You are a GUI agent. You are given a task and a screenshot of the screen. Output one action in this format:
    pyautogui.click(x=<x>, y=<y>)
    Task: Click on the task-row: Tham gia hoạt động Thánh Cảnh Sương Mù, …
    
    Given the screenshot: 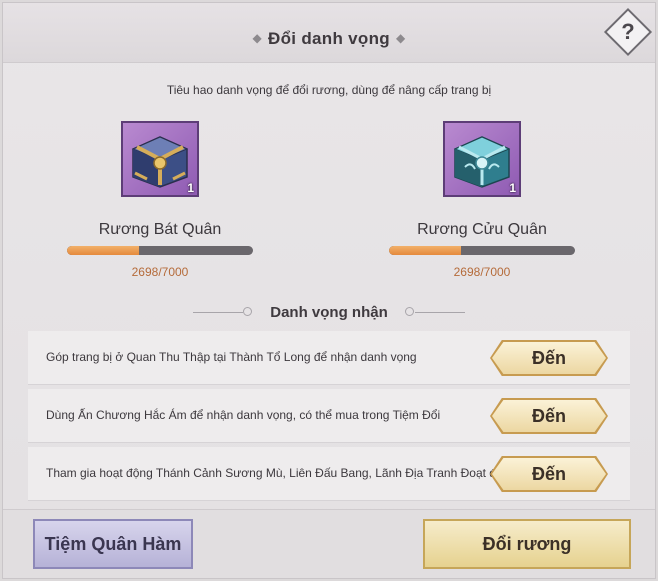 What is the action you would take?
    pyautogui.click(x=329, y=474)
    